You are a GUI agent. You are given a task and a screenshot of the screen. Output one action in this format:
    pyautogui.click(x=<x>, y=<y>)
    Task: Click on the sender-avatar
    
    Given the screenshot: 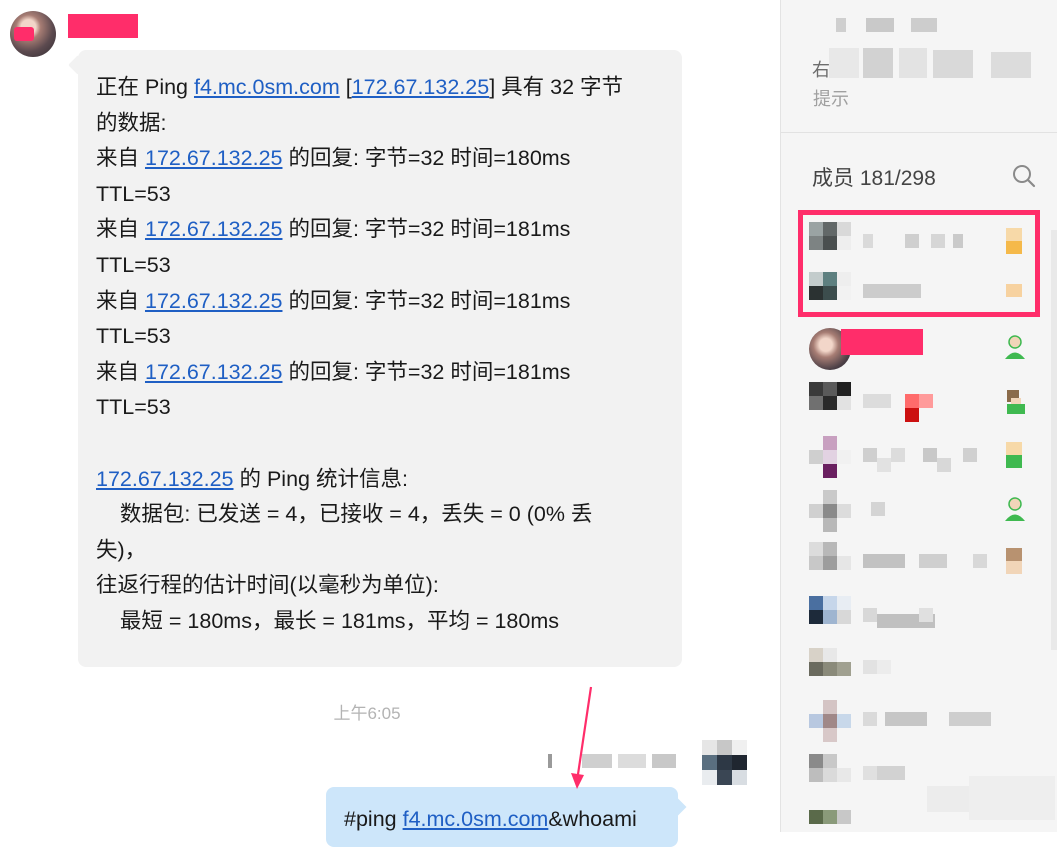 What is the action you would take?
    pyautogui.click(x=33, y=34)
    